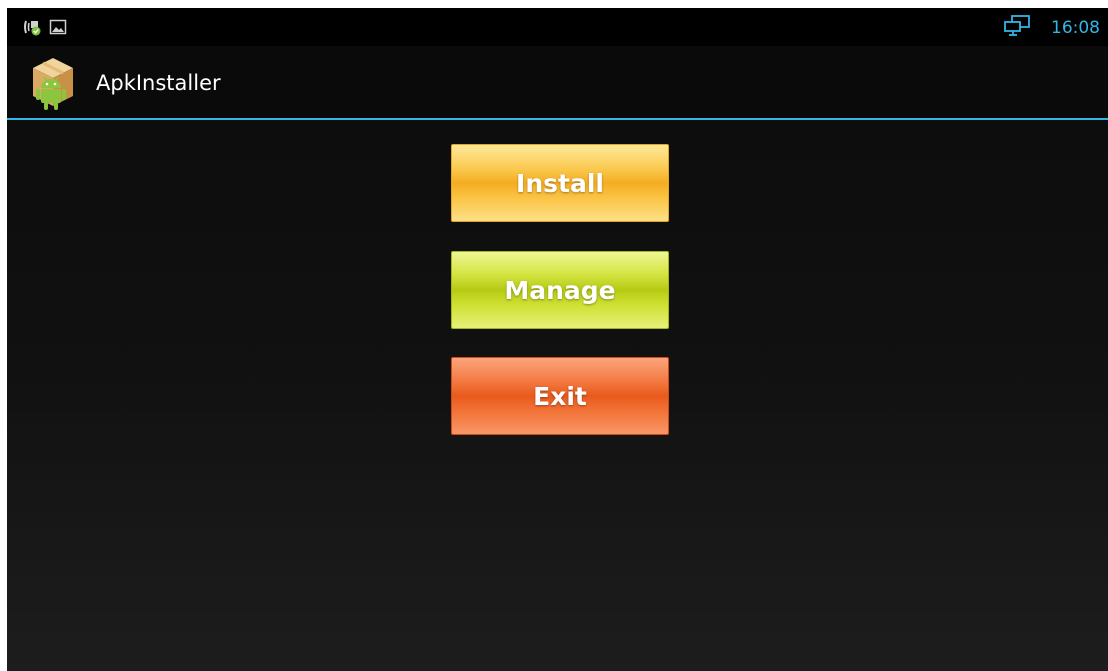 Image resolution: width=1108 pixels, height=671 pixels. Describe the element at coordinates (557, 27) in the screenshot. I see `status-bar: 16:08` at that location.